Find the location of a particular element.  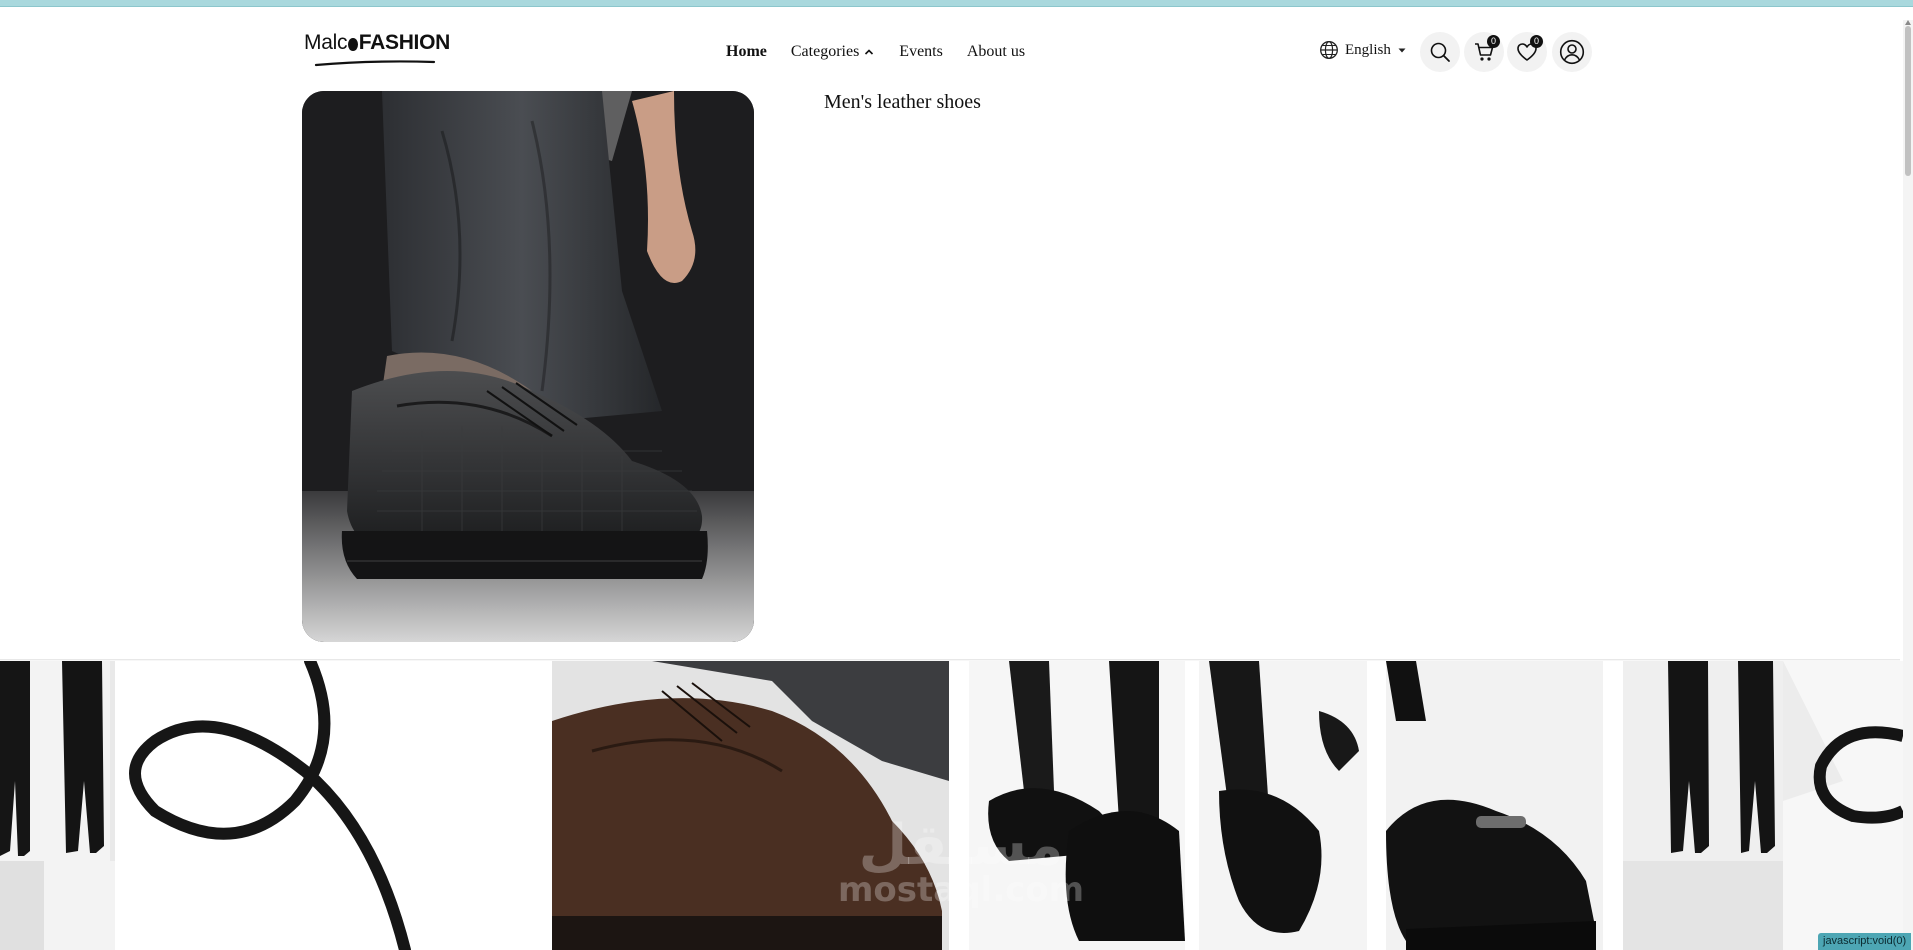

page-scrollbar is located at coordinates (1908, 485).